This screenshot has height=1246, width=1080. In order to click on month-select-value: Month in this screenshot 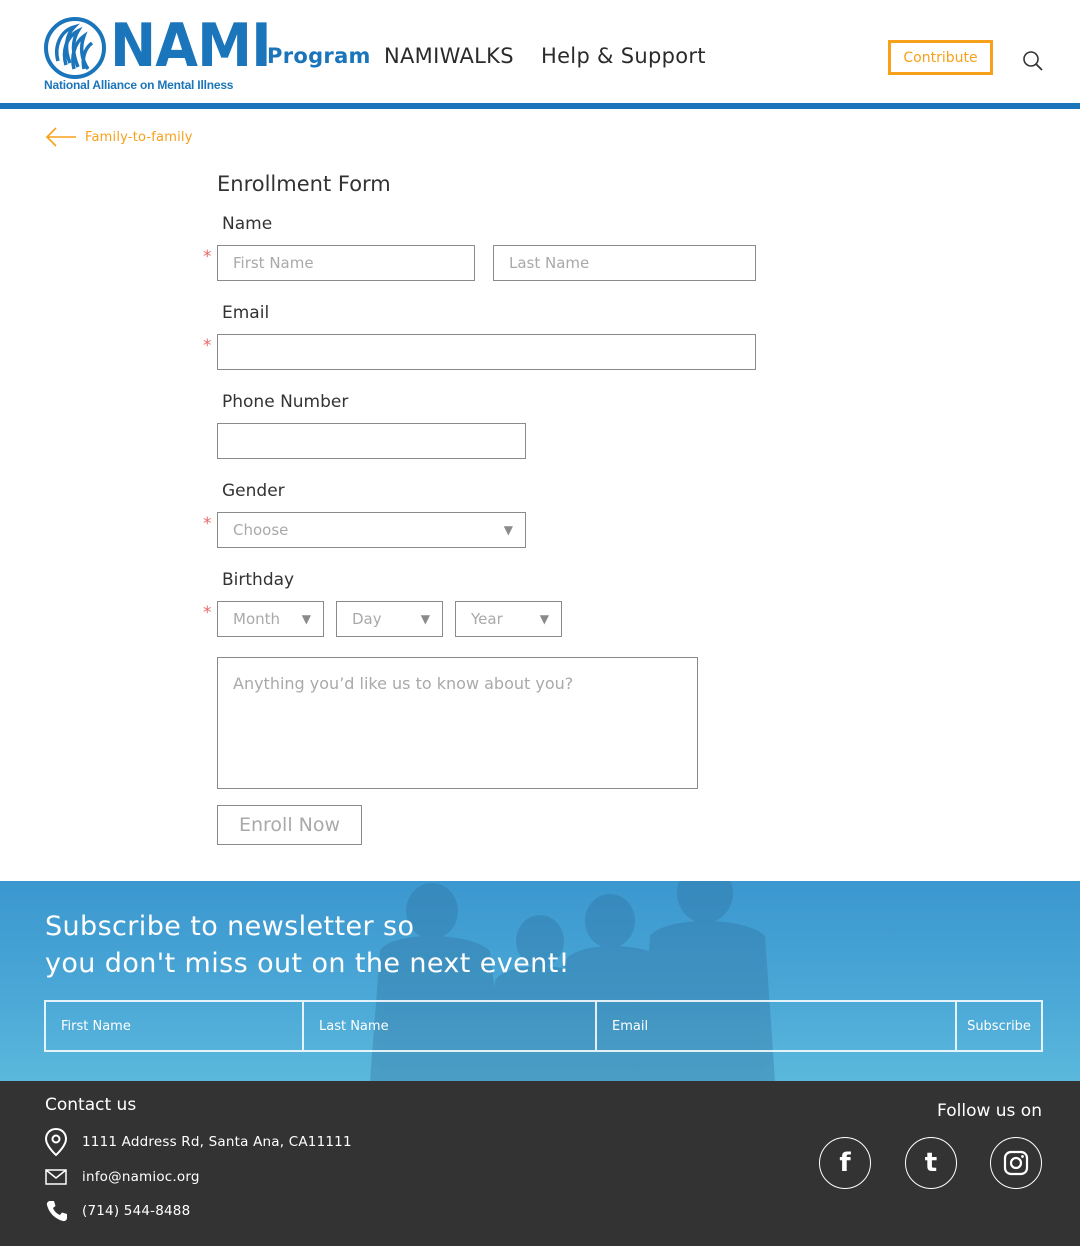, I will do `click(257, 619)`.